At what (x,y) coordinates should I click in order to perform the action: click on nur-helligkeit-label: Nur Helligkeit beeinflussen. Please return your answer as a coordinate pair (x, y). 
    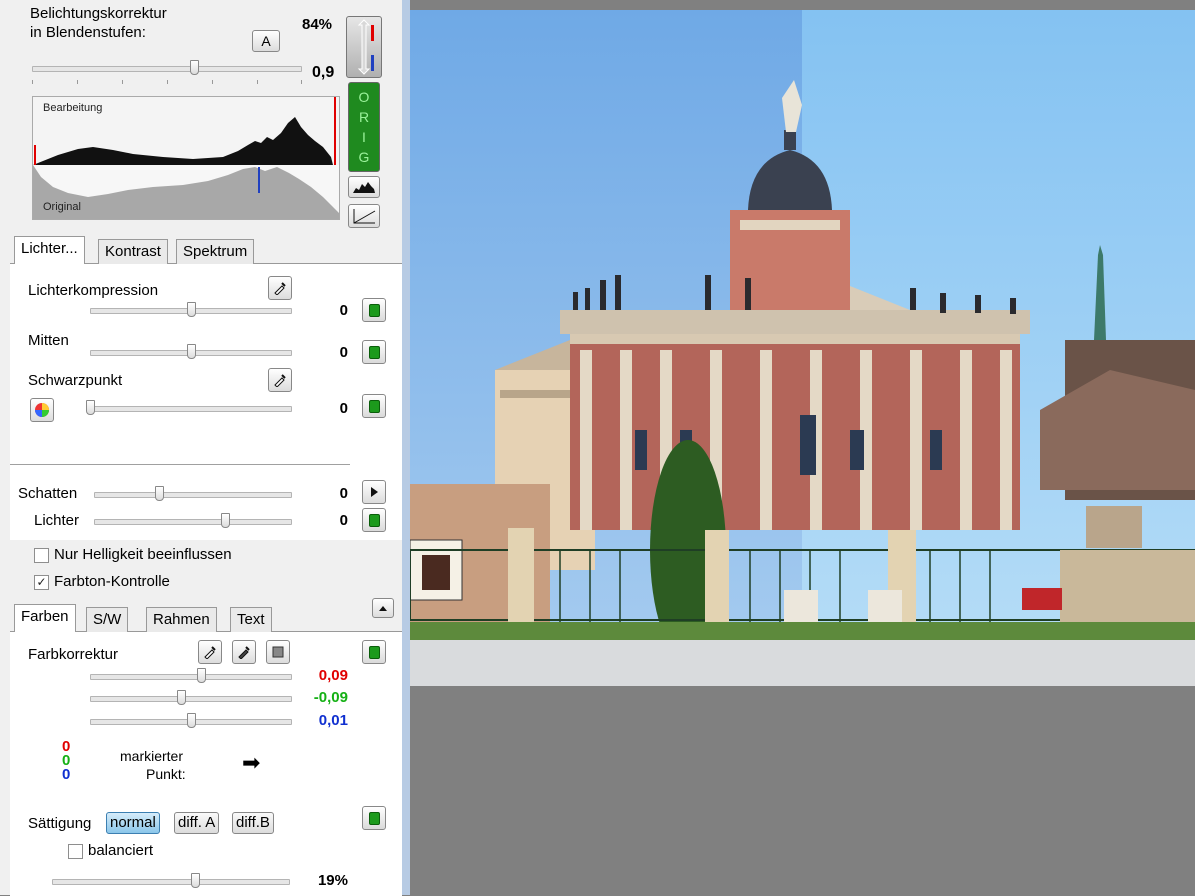
    Looking at the image, I should click on (143, 554).